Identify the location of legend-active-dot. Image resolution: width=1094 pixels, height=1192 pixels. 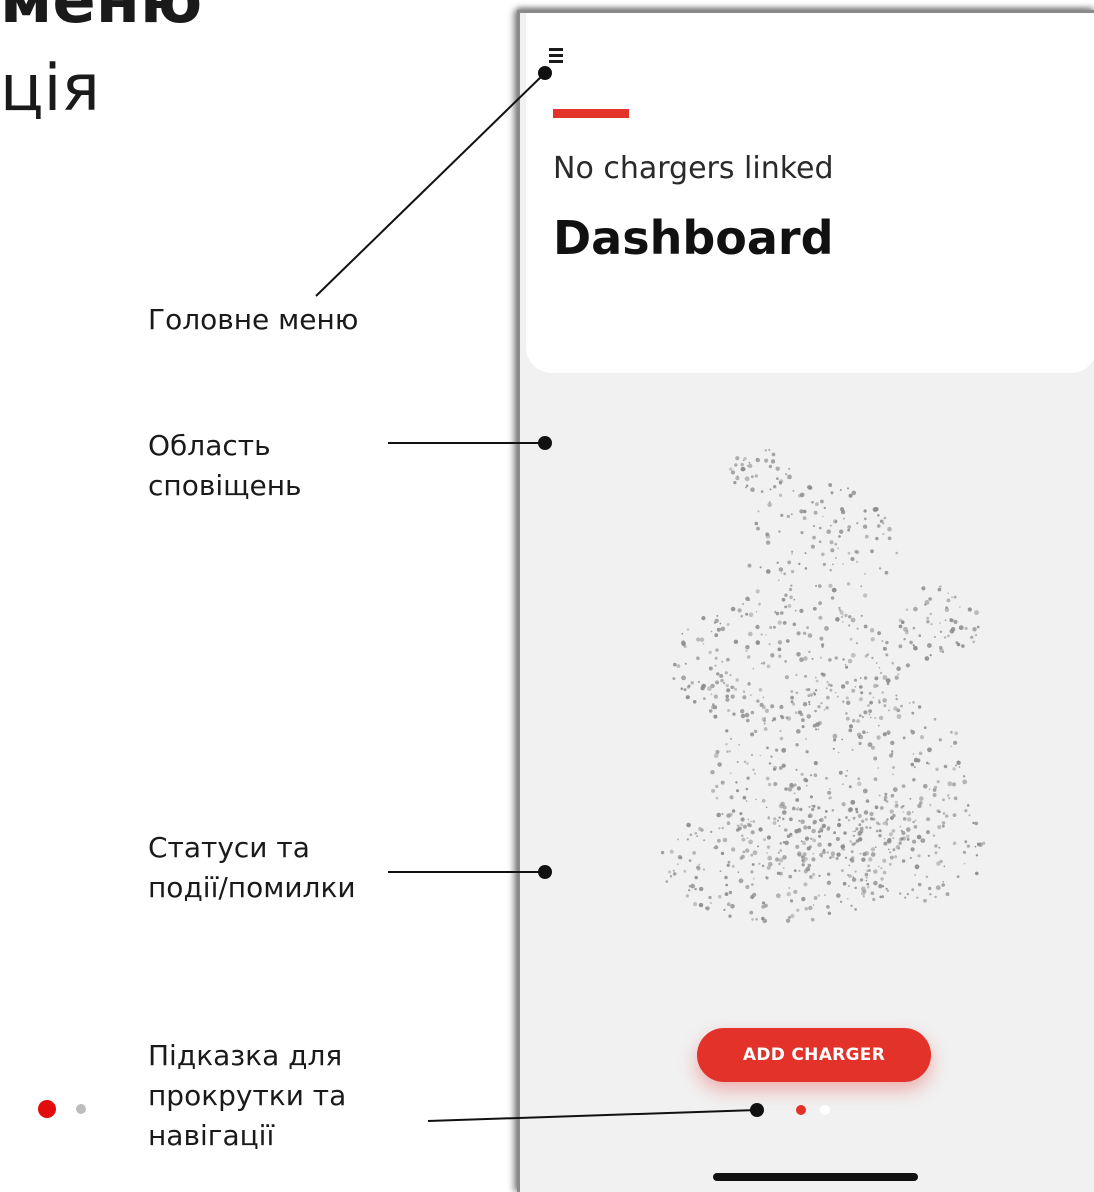
(47, 1109).